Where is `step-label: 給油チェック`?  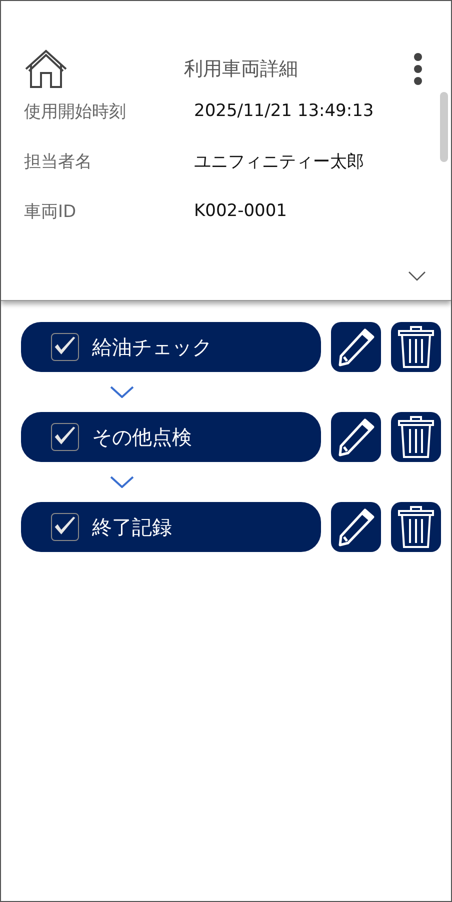
step-label: 給油チェック is located at coordinates (152, 347).